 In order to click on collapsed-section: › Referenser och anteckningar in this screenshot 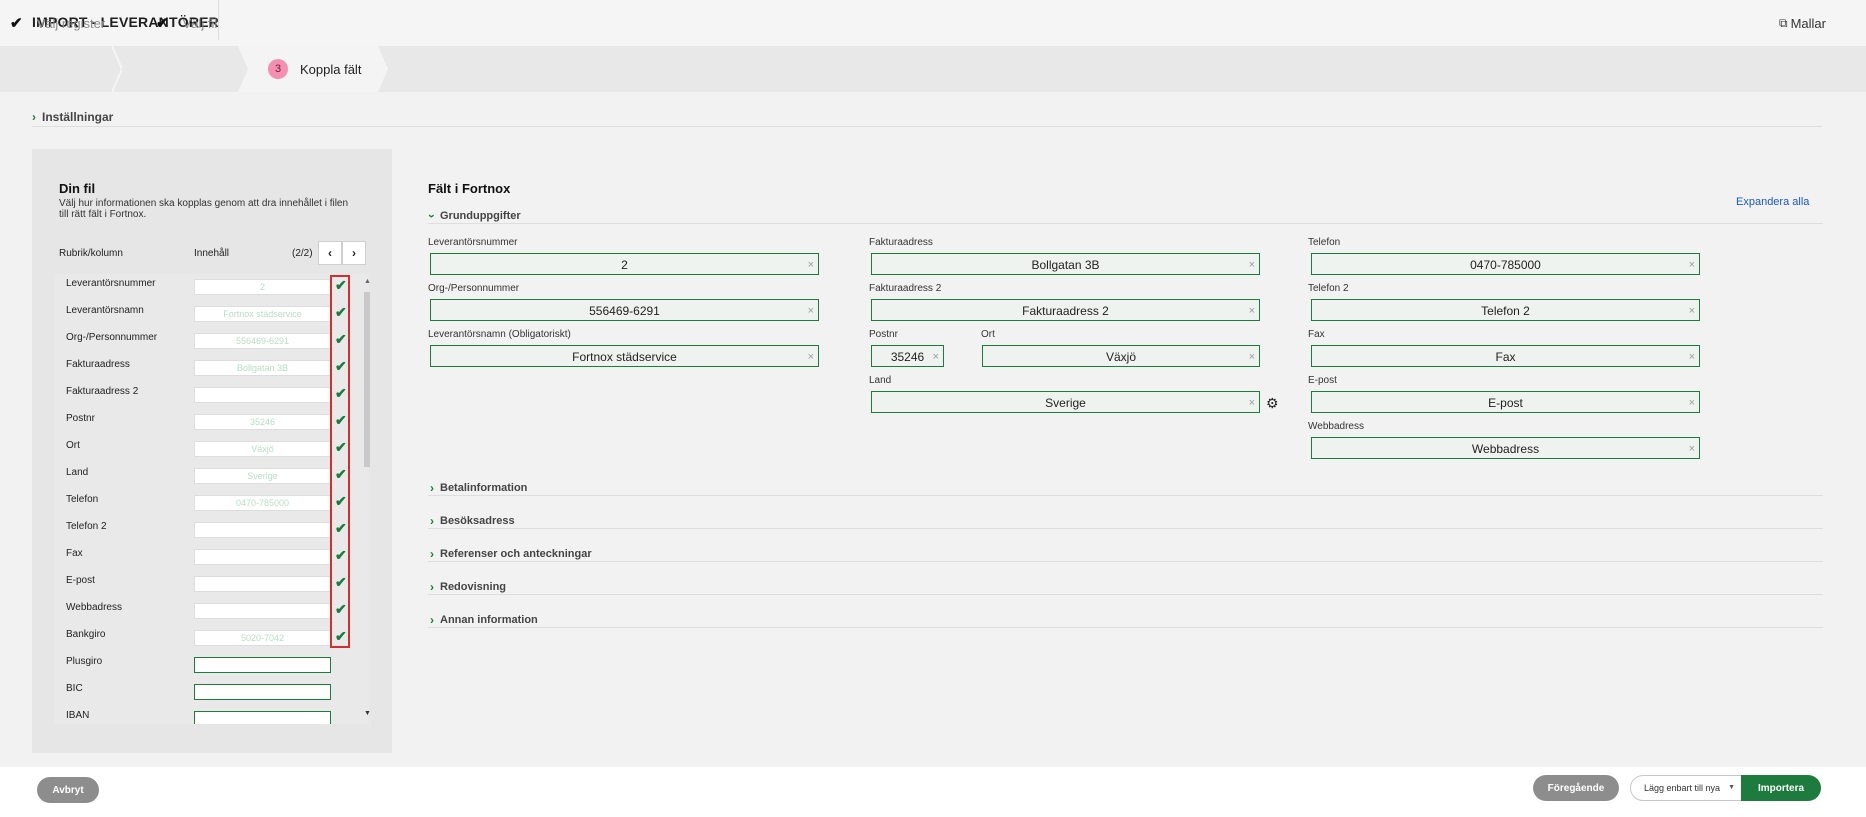, I will do `click(511, 554)`.